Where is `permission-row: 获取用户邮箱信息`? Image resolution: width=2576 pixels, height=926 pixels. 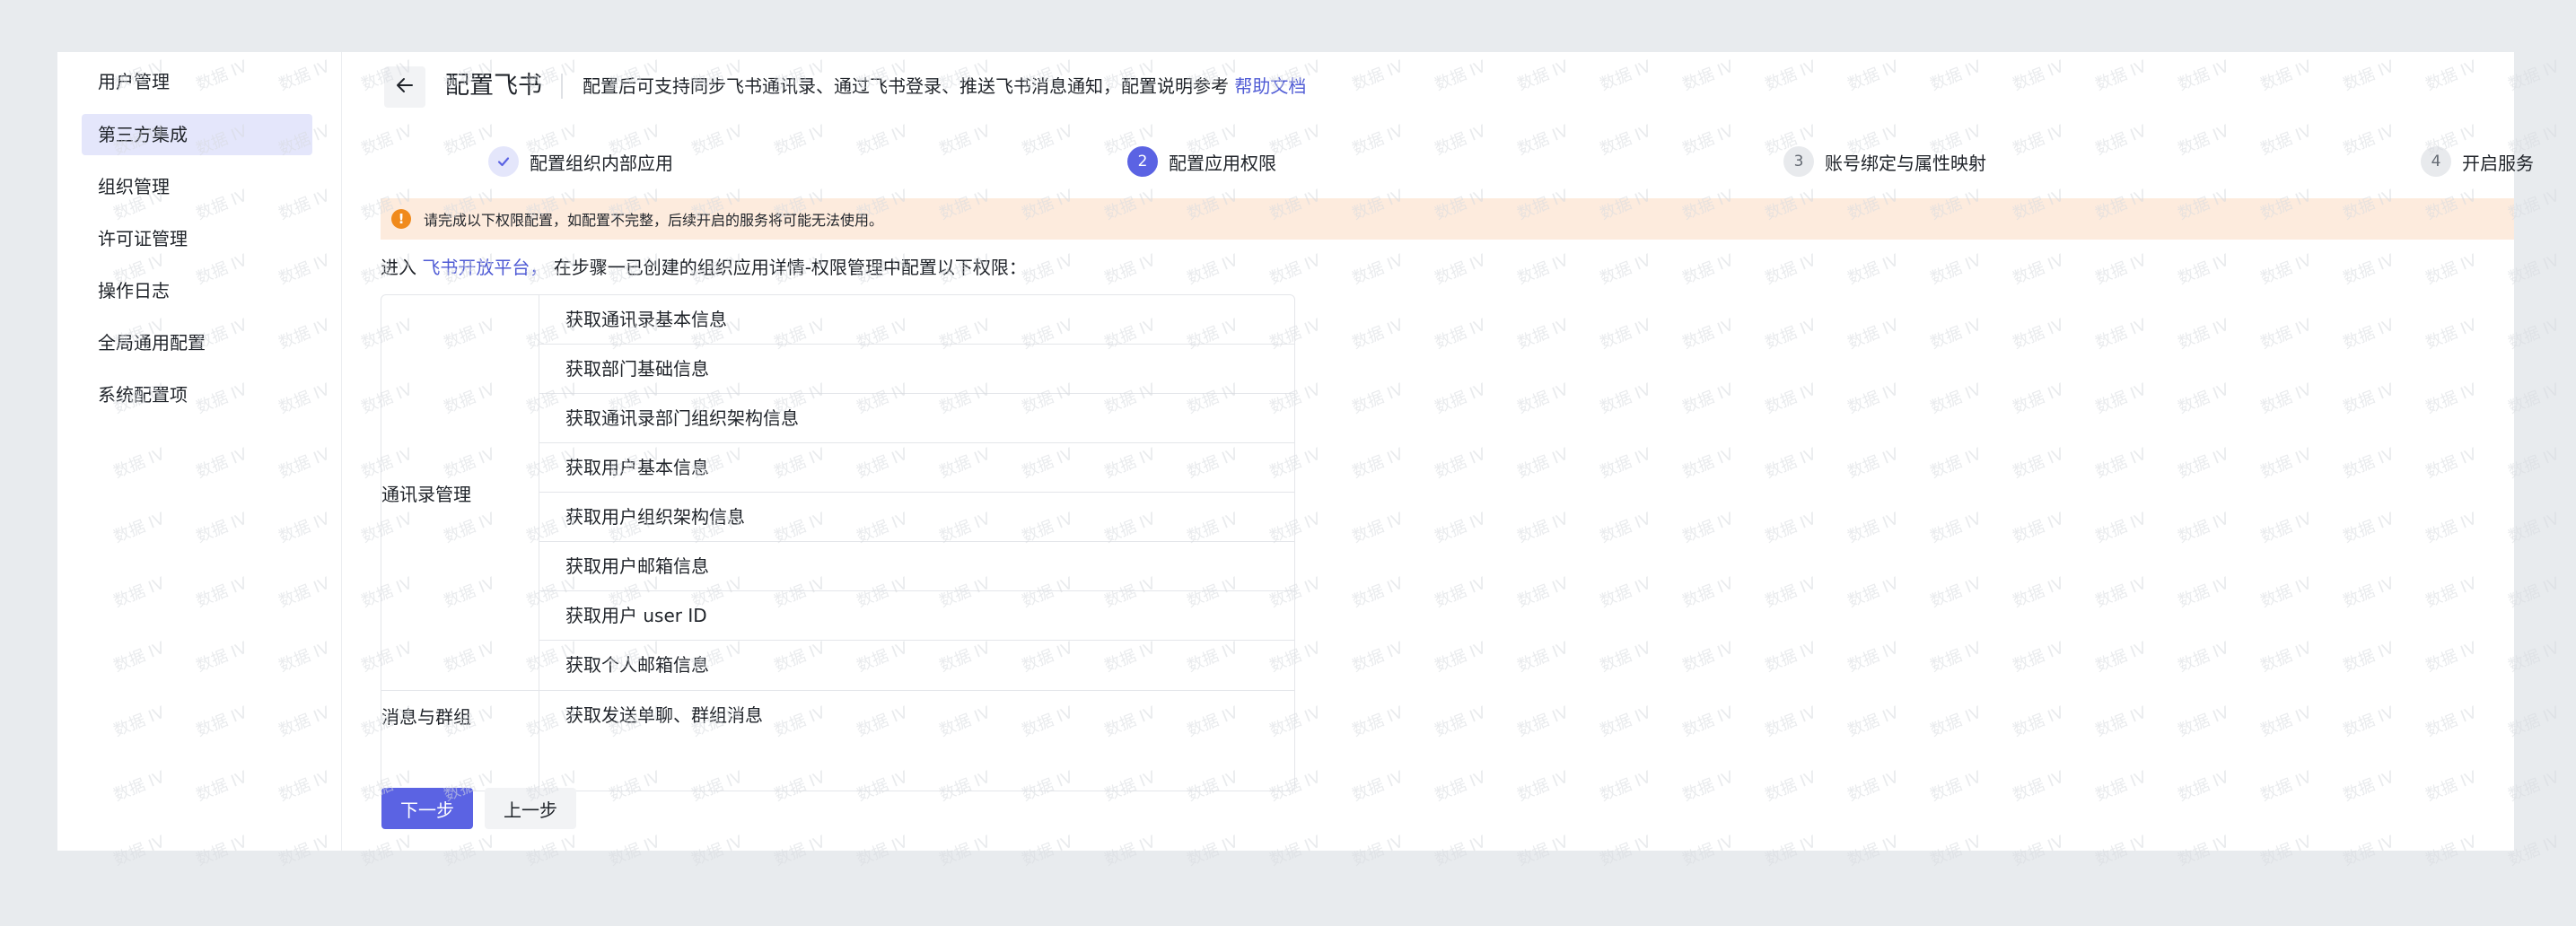 permission-row: 获取用户邮箱信息 is located at coordinates (916, 566).